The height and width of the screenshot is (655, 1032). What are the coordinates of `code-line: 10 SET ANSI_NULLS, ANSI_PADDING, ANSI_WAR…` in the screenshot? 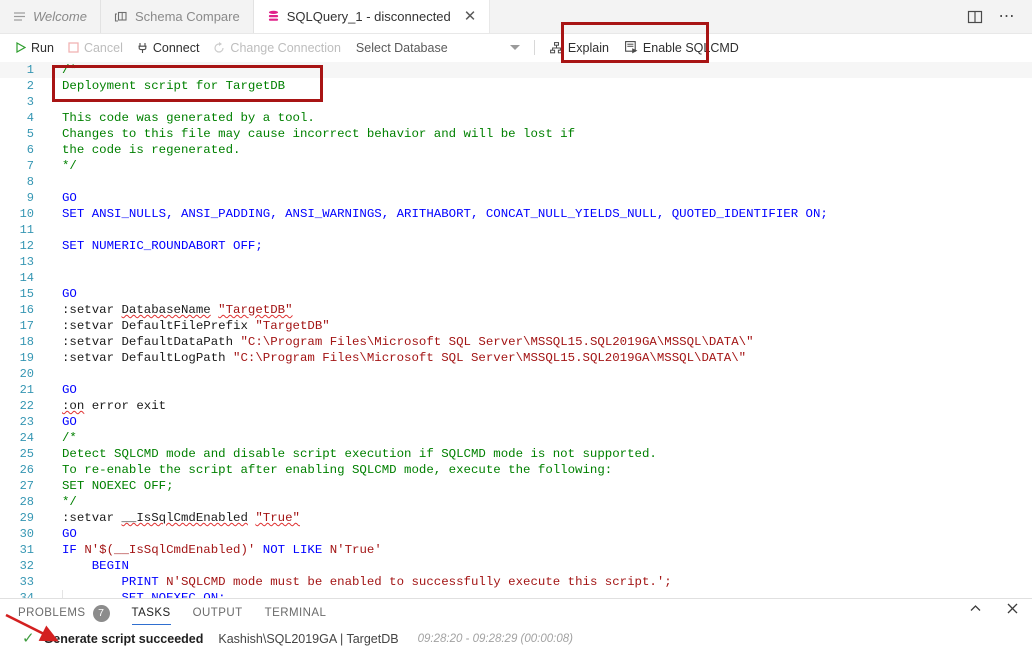 It's located at (516, 214).